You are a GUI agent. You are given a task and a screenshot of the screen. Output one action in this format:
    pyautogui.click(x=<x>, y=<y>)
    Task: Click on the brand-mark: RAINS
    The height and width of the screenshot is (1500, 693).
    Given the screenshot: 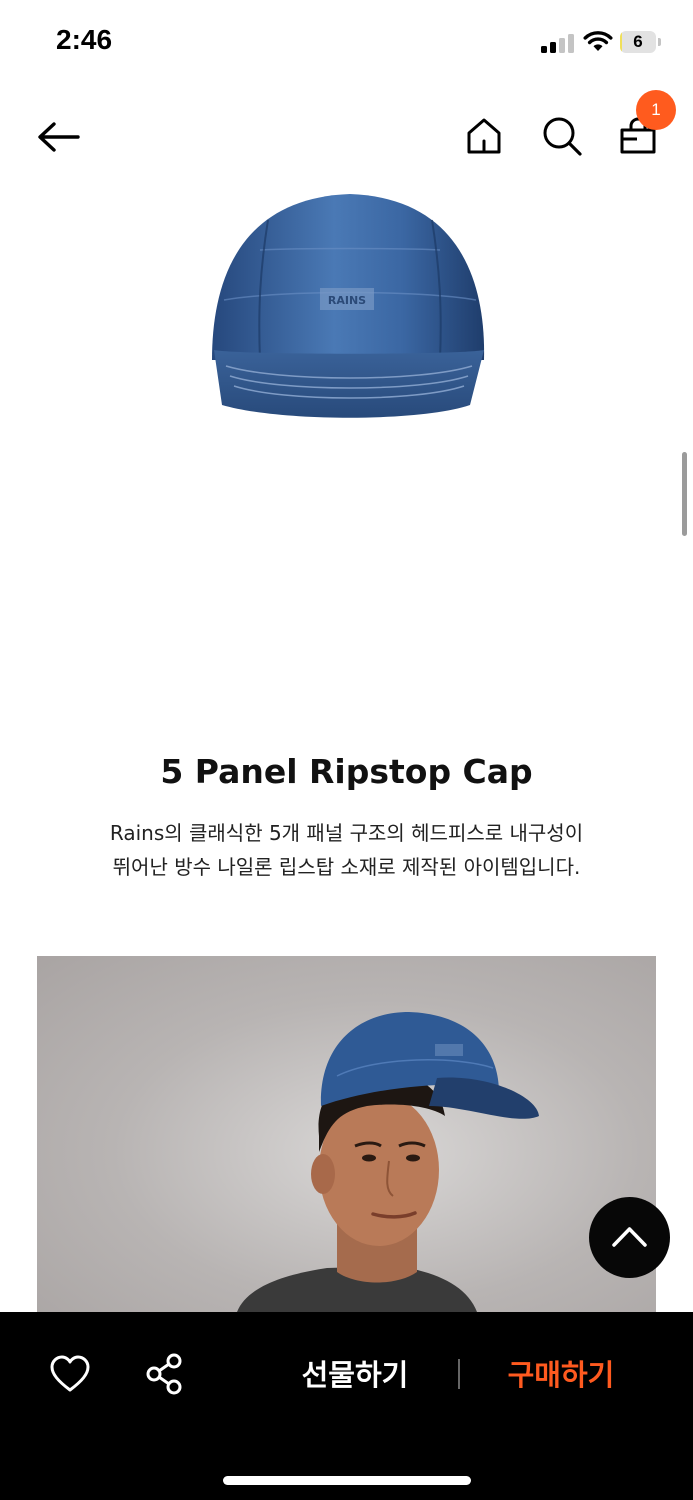 What is the action you would take?
    pyautogui.click(x=347, y=300)
    